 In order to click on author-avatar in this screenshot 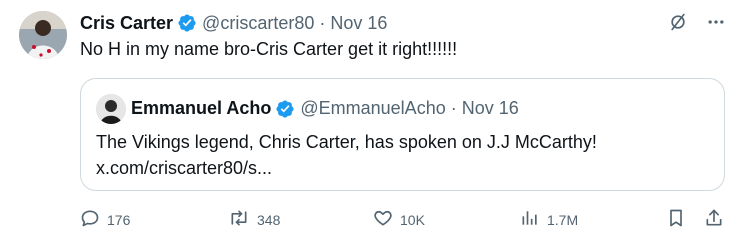, I will do `click(43, 35)`.